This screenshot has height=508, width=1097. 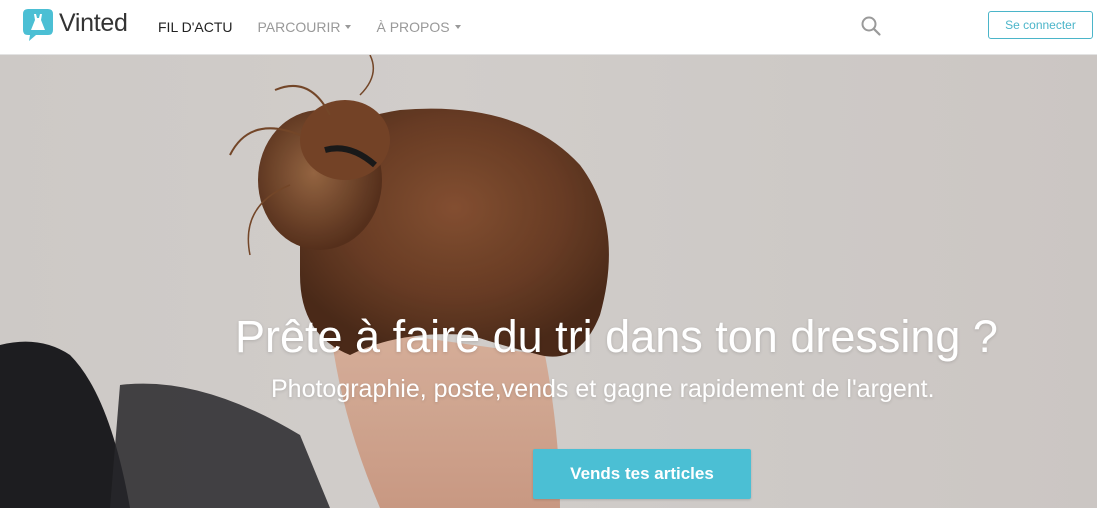 I want to click on sell-items-button: Vends tes articles, so click(x=642, y=474).